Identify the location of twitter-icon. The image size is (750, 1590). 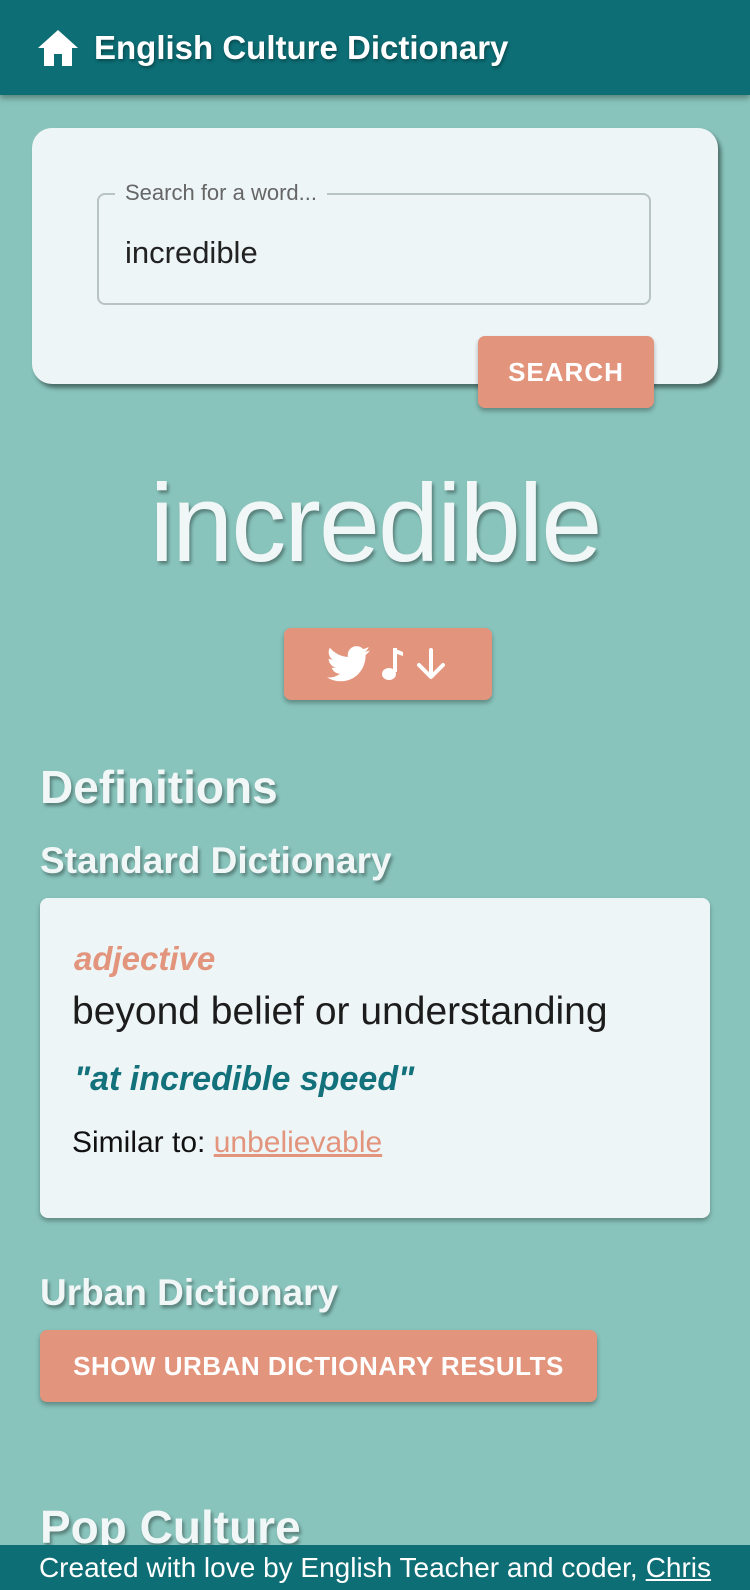
(349, 664).